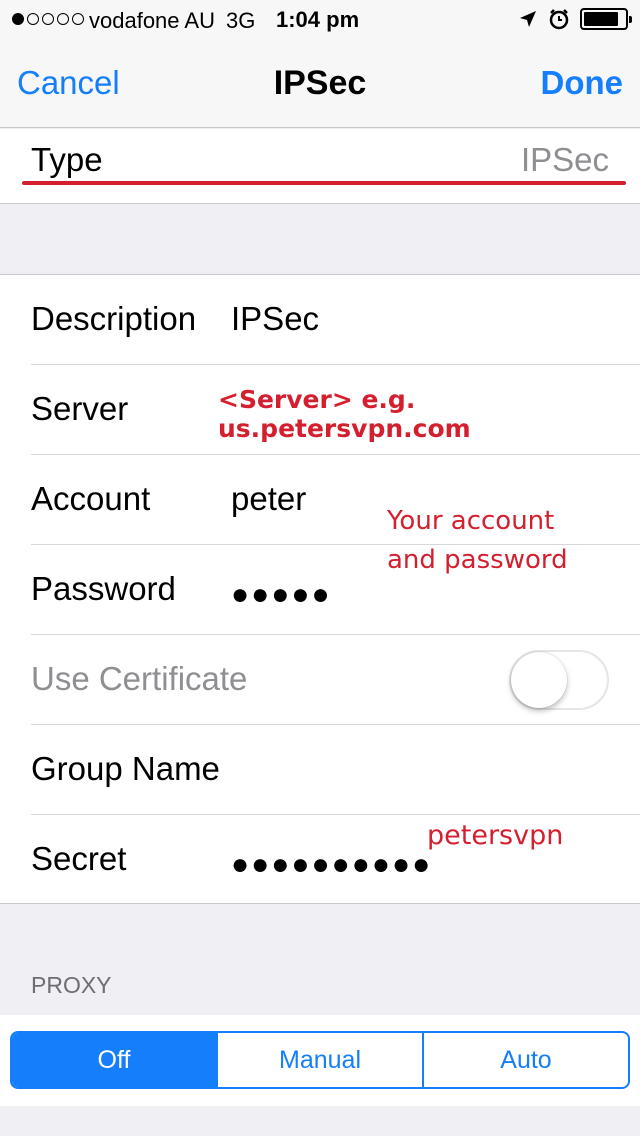 This screenshot has width=640, height=1136. What do you see at coordinates (268, 499) in the screenshot?
I see `account-field: peter` at bounding box center [268, 499].